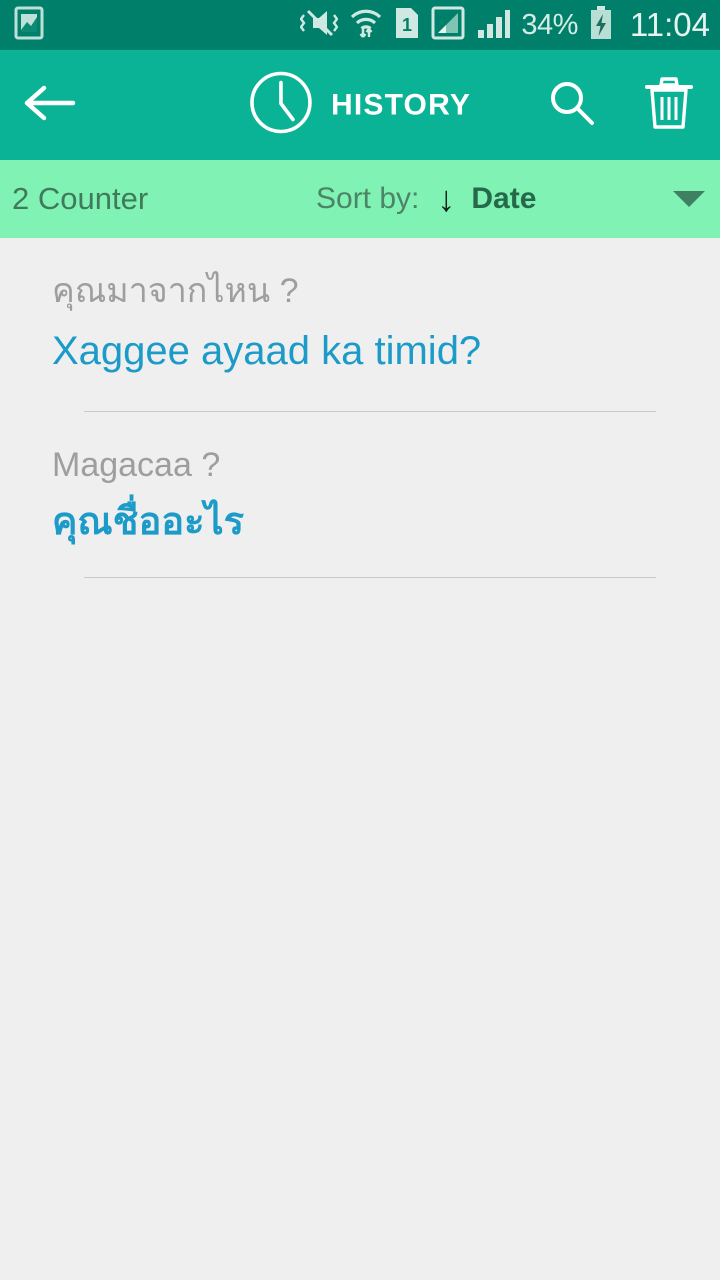  What do you see at coordinates (448, 25) in the screenshot?
I see `signal-sim-icon` at bounding box center [448, 25].